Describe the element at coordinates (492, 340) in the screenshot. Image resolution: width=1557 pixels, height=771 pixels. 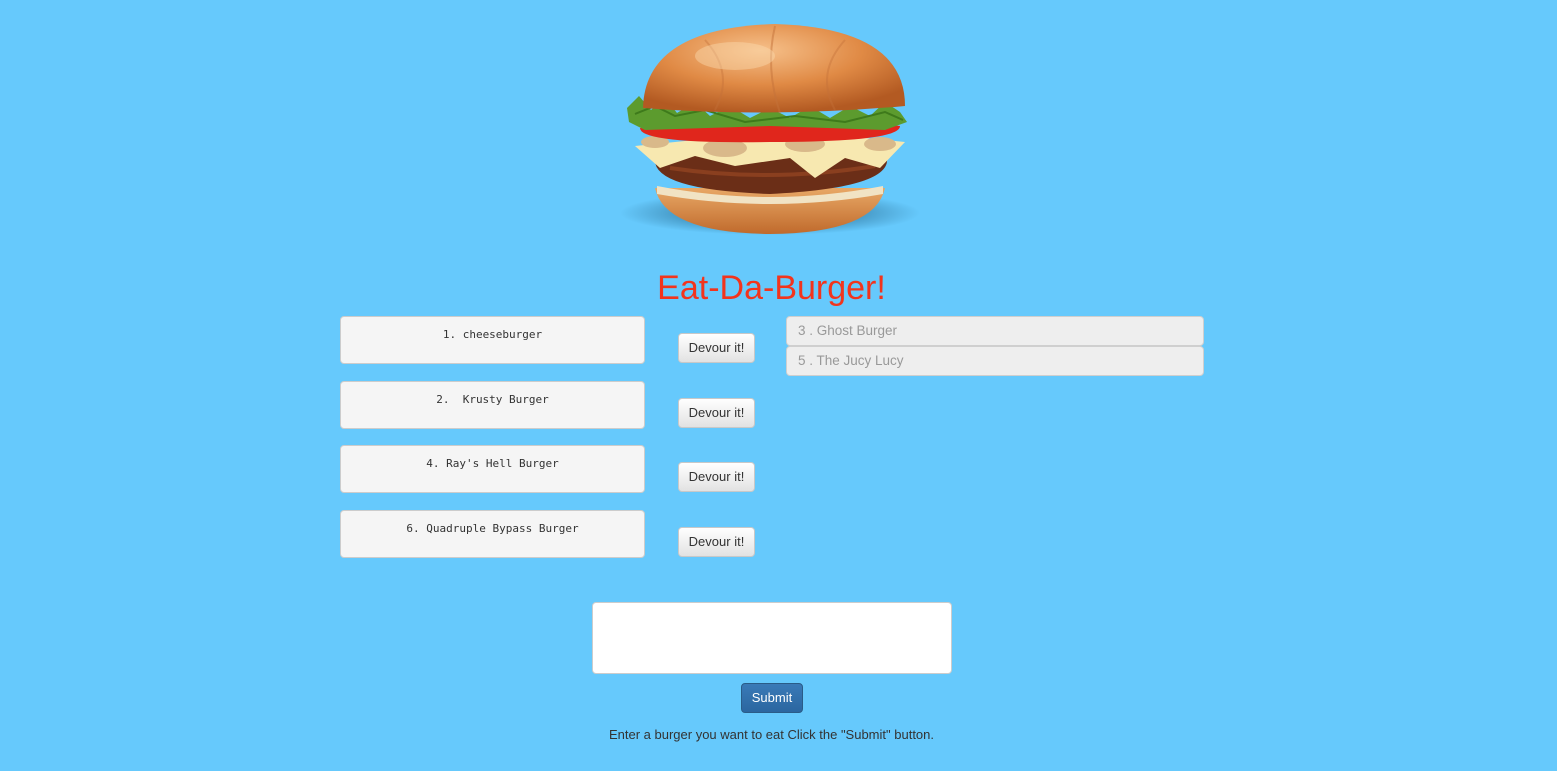
I see `burger-card: 1. cheeseburger` at that location.